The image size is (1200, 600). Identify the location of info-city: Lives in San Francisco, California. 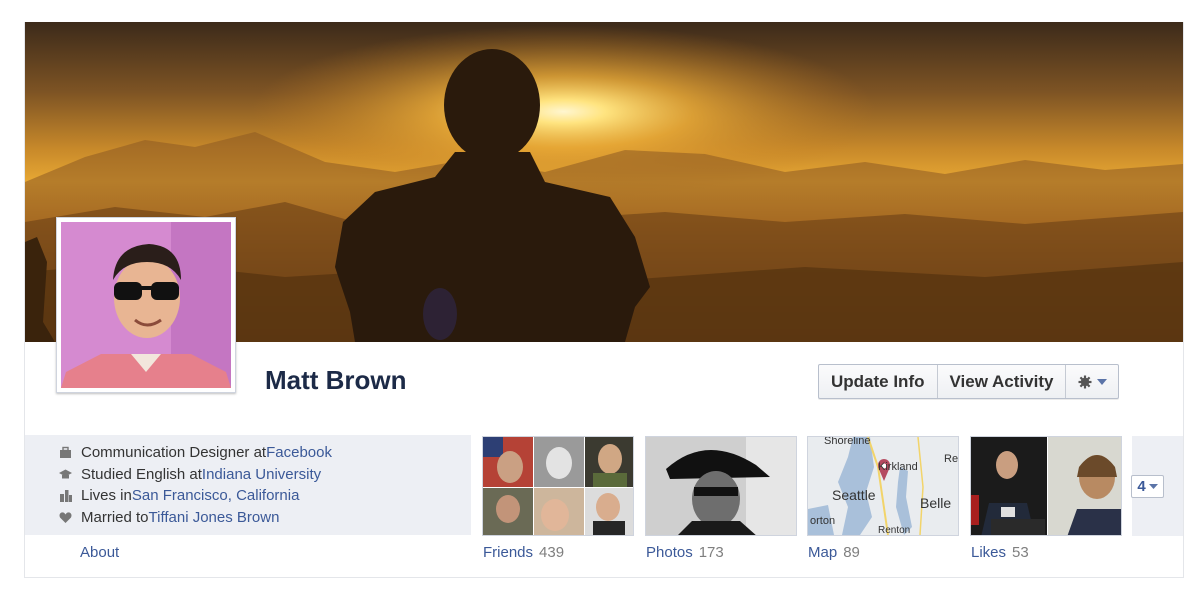
(195, 496).